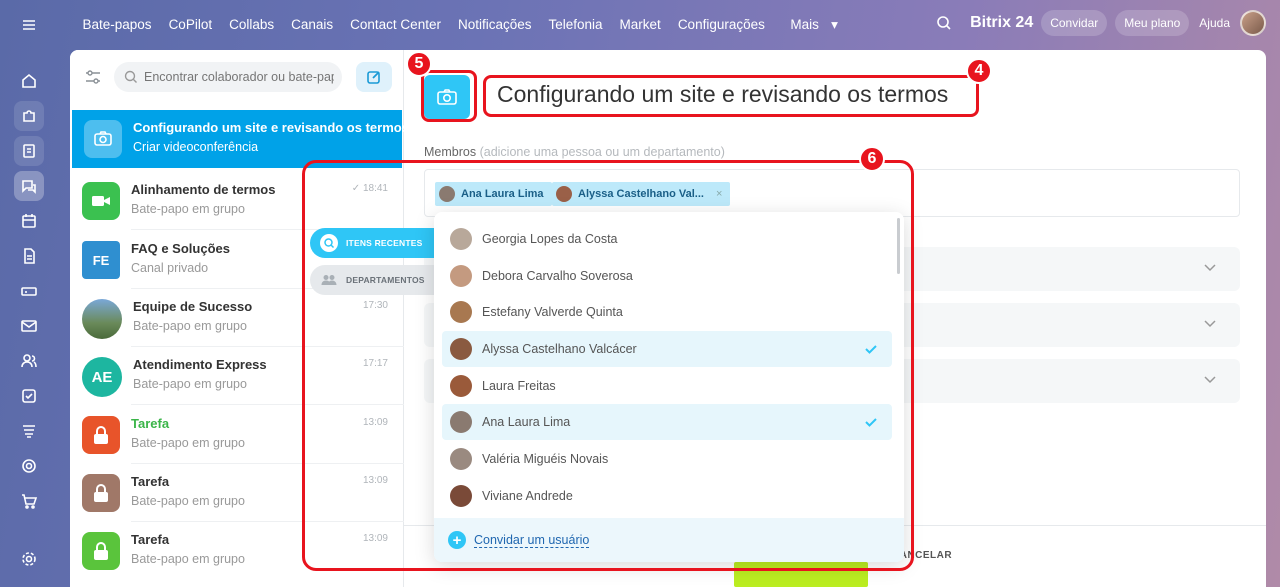 The image size is (1280, 587). Describe the element at coordinates (29, 25) in the screenshot. I see `menu-icon` at that location.